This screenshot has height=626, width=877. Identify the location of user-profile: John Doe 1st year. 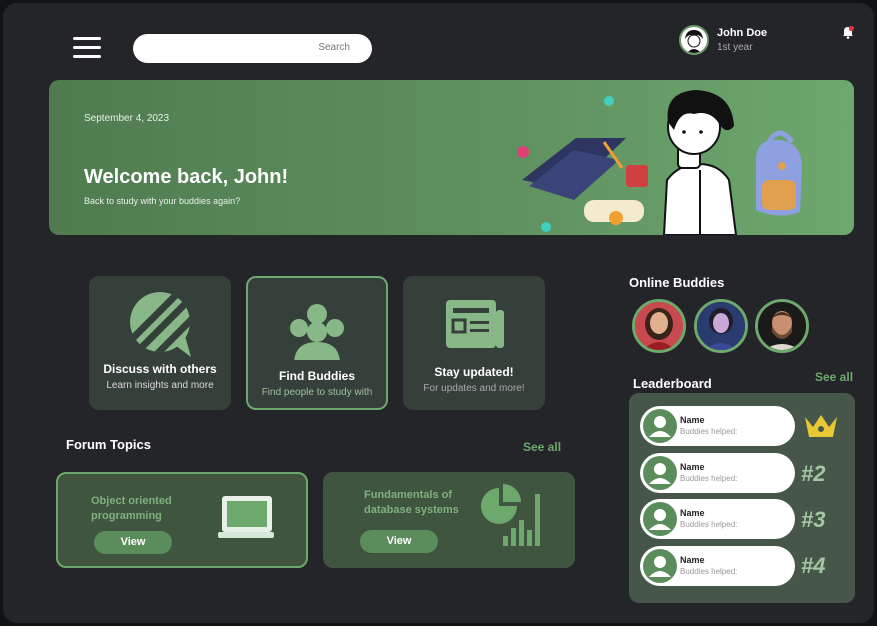
(739, 41).